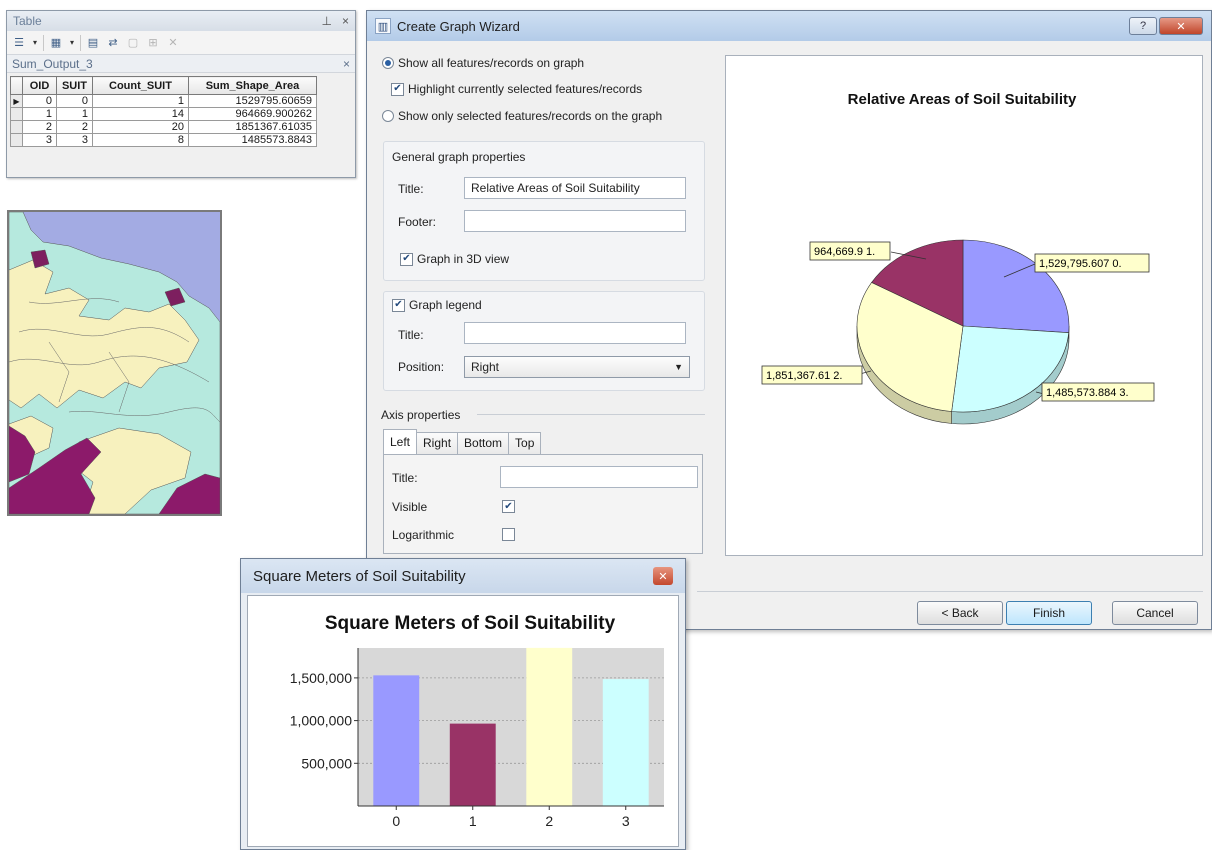  Describe the element at coordinates (39, 85) in the screenshot. I see `column-header: OID` at that location.